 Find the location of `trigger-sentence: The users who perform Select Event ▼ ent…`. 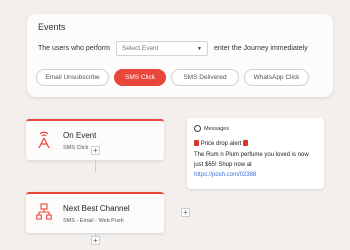

trigger-sentence: The users who perform Select Event ▼ ent… is located at coordinates (173, 48).